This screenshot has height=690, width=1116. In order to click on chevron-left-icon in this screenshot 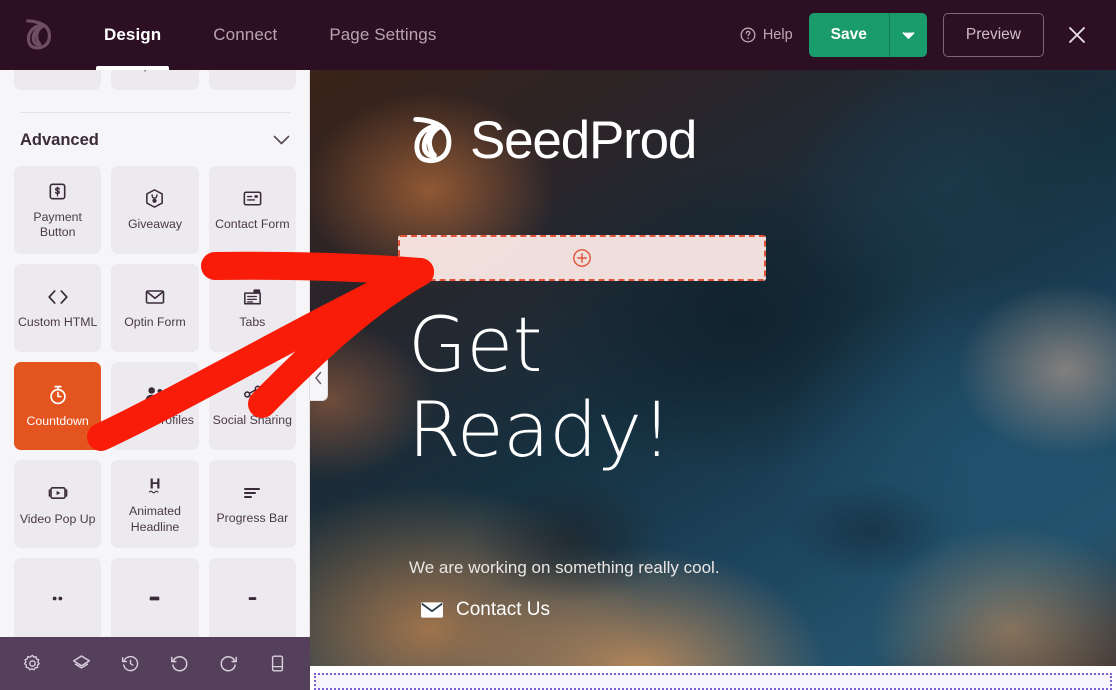, I will do `click(318, 378)`.